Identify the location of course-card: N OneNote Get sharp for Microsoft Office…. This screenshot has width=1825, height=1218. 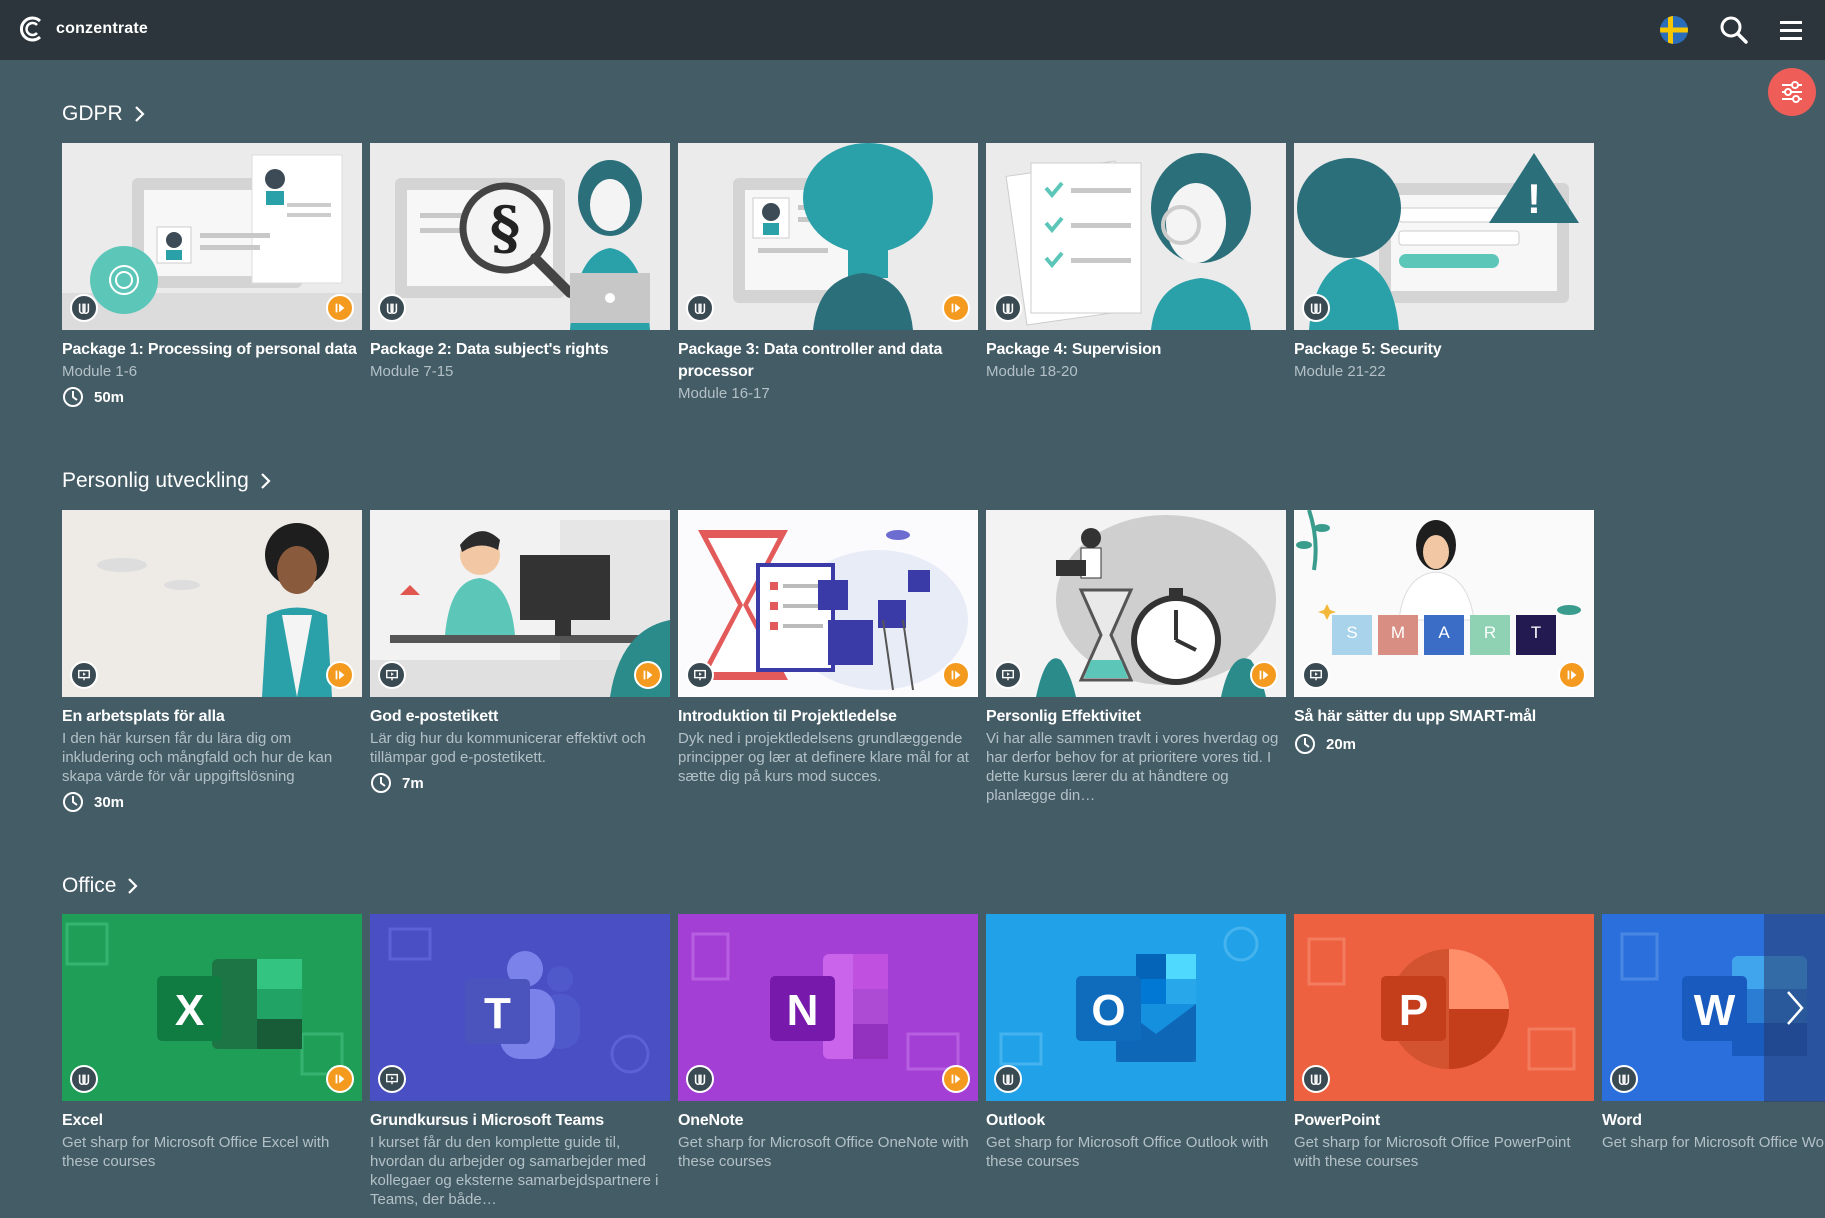
(828, 1061).